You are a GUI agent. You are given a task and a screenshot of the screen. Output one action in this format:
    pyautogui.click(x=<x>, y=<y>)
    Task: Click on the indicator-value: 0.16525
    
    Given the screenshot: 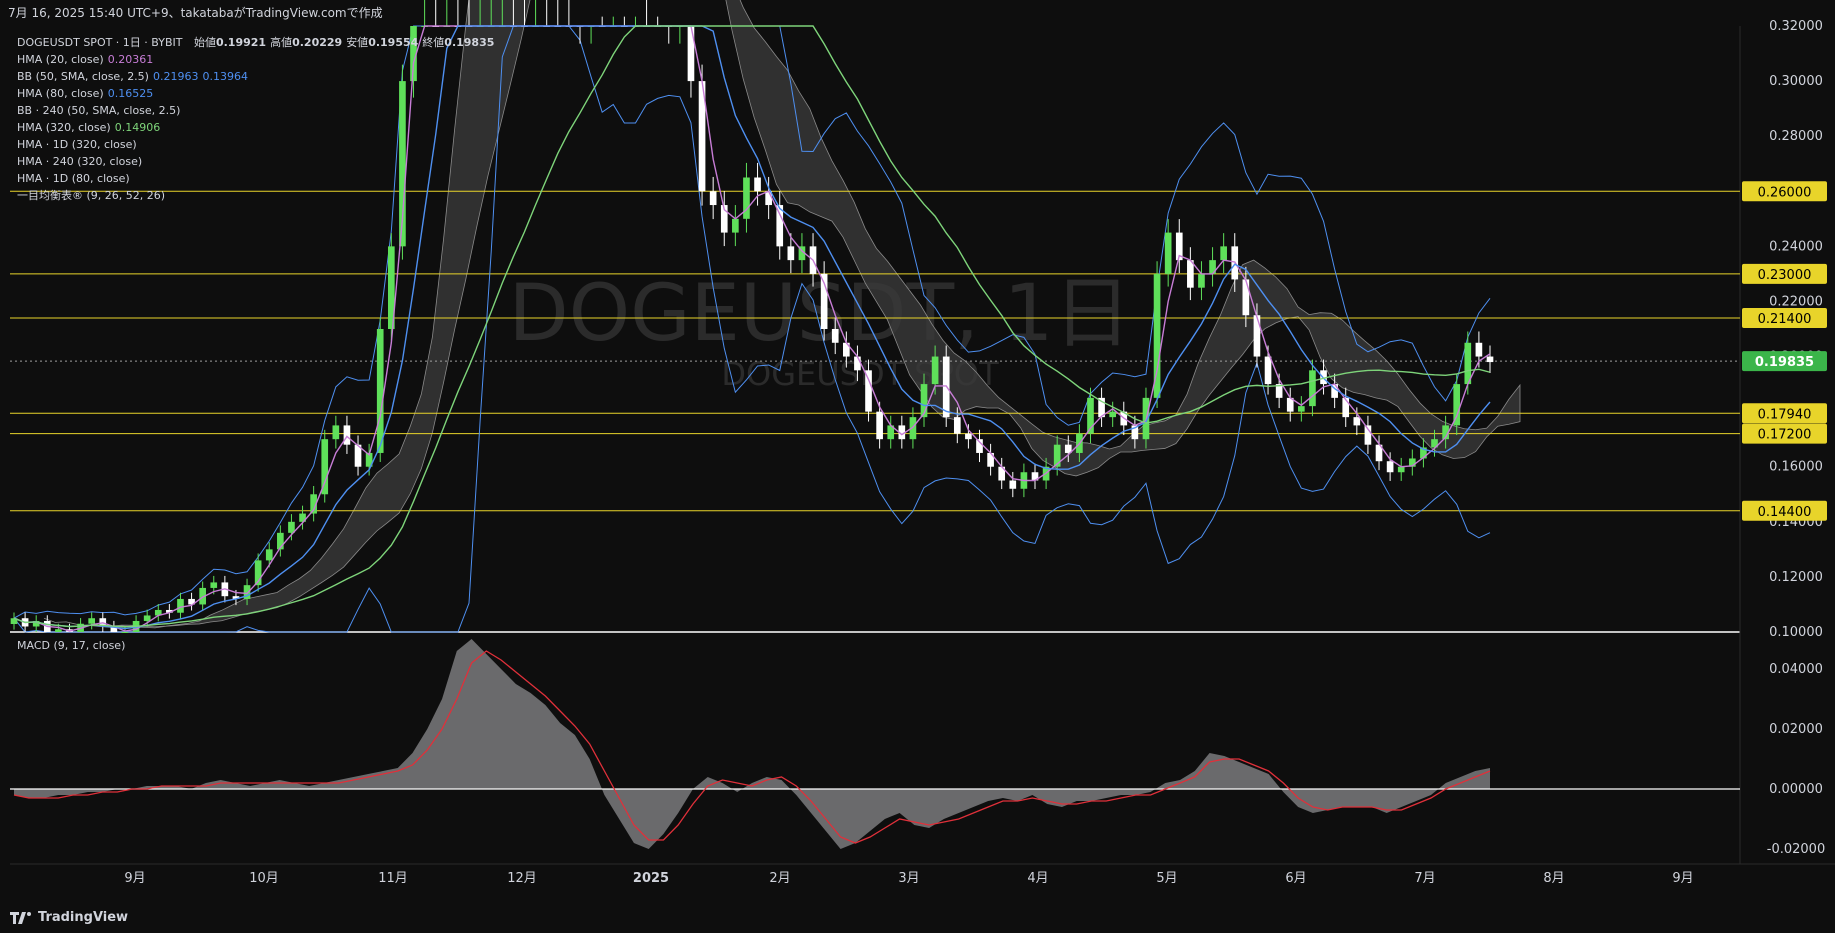 What is the action you would take?
    pyautogui.click(x=130, y=93)
    